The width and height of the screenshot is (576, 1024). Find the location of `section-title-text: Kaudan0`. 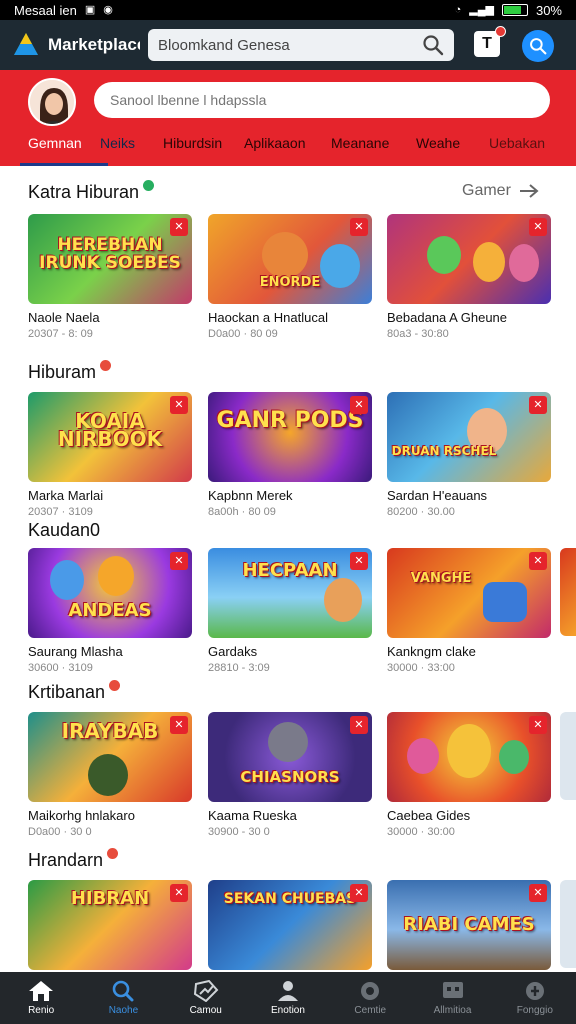

section-title-text: Kaudan0 is located at coordinates (64, 530).